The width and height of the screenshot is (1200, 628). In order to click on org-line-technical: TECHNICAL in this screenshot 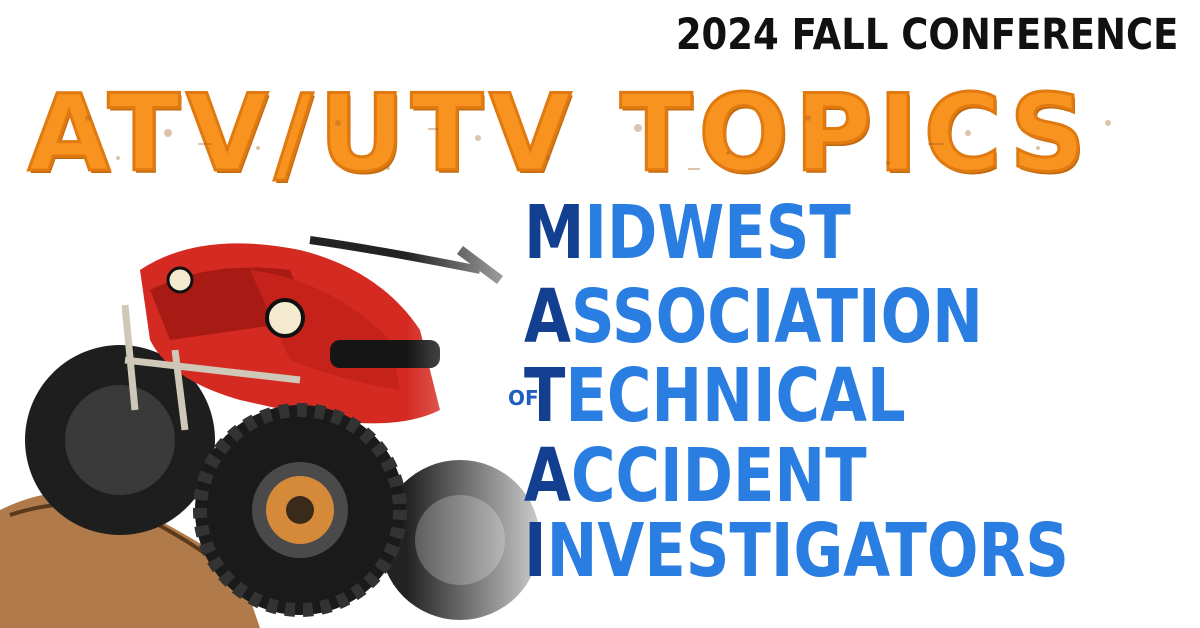, I will do `click(715, 396)`.